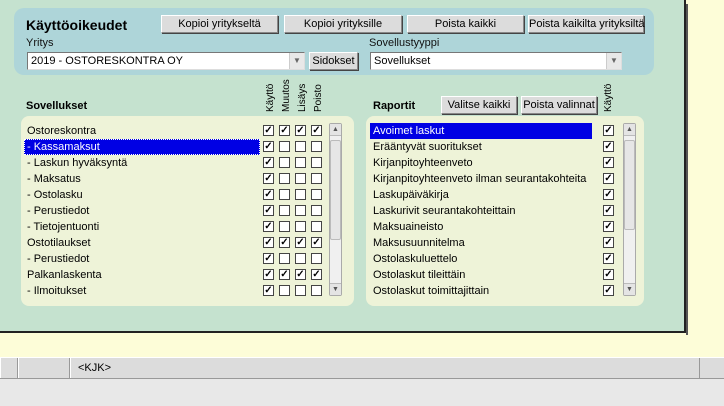  Describe the element at coordinates (142, 147) in the screenshot. I see `list-item: - Kassamaksut` at that location.